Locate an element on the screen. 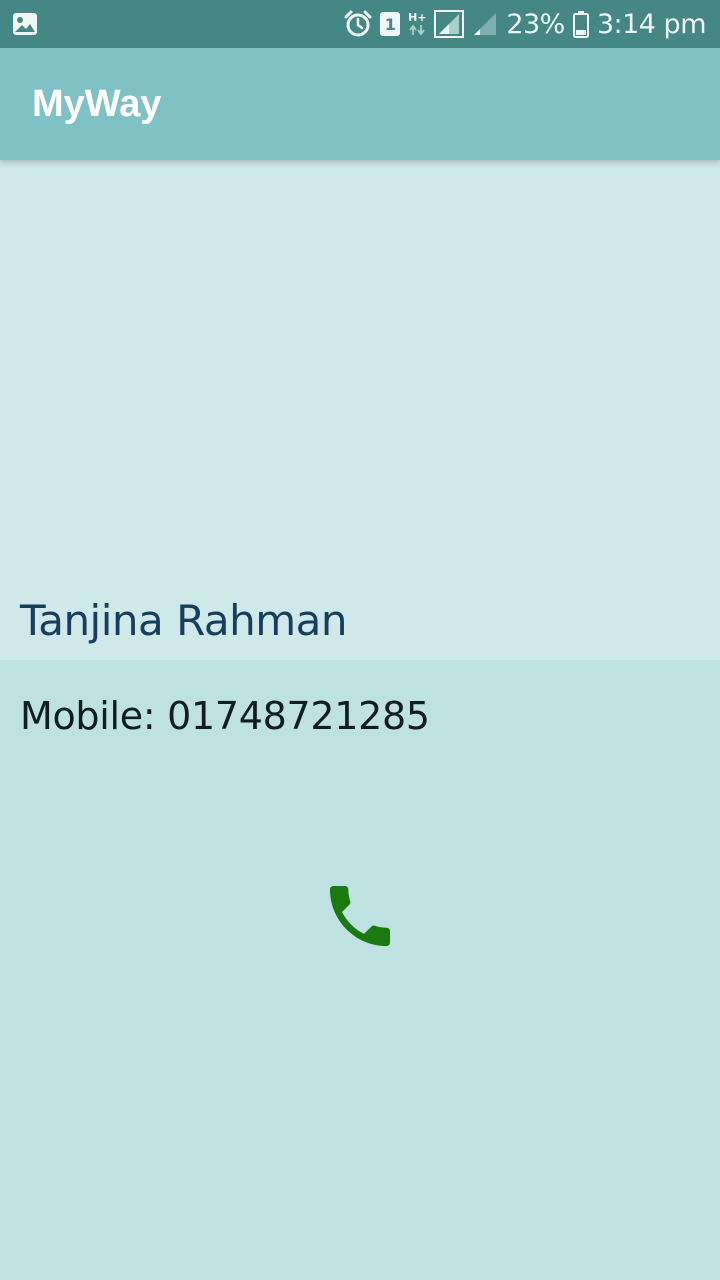 The image size is (720, 1280). phone-icon is located at coordinates (360, 916).